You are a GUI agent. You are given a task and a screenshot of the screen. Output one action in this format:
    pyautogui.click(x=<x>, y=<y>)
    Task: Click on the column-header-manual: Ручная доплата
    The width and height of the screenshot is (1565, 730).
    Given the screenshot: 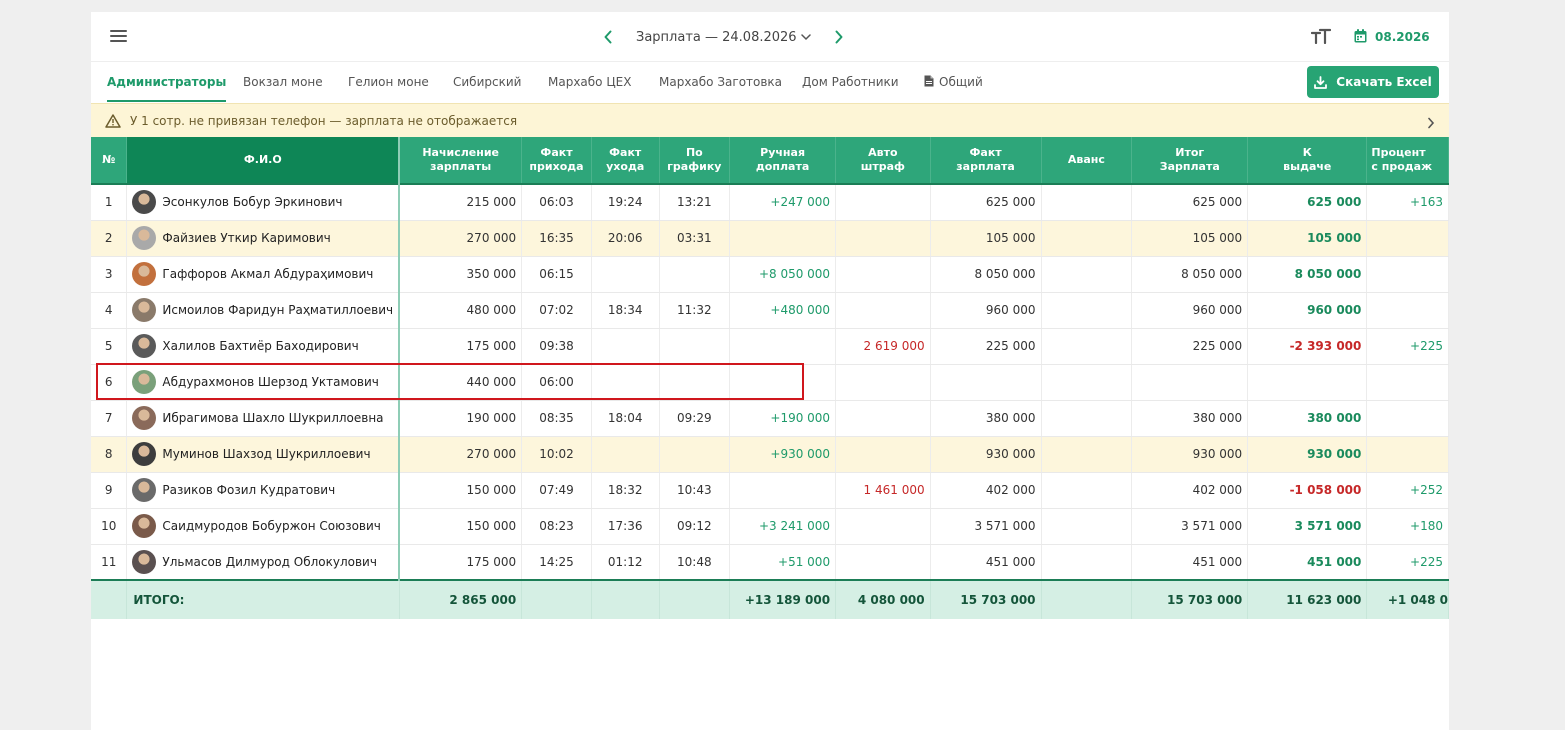 What is the action you would take?
    pyautogui.click(x=783, y=160)
    